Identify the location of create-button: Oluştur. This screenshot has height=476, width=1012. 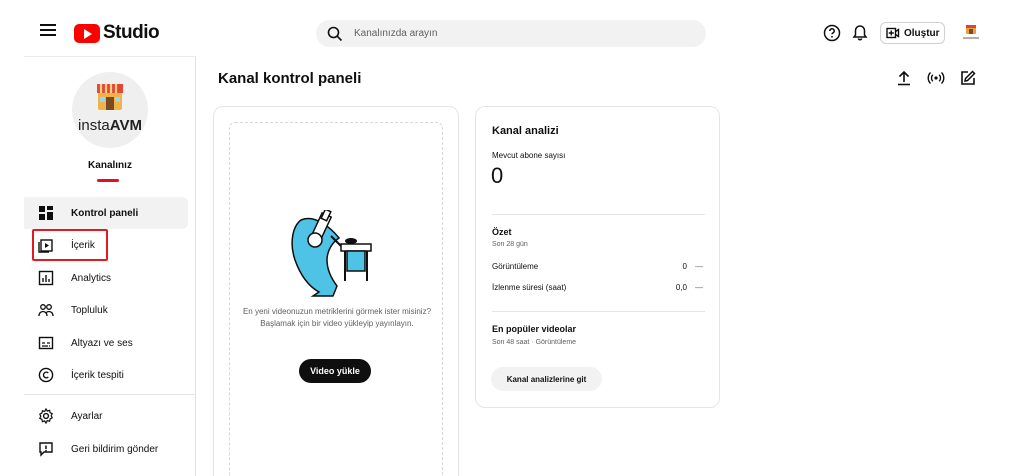
(912, 33).